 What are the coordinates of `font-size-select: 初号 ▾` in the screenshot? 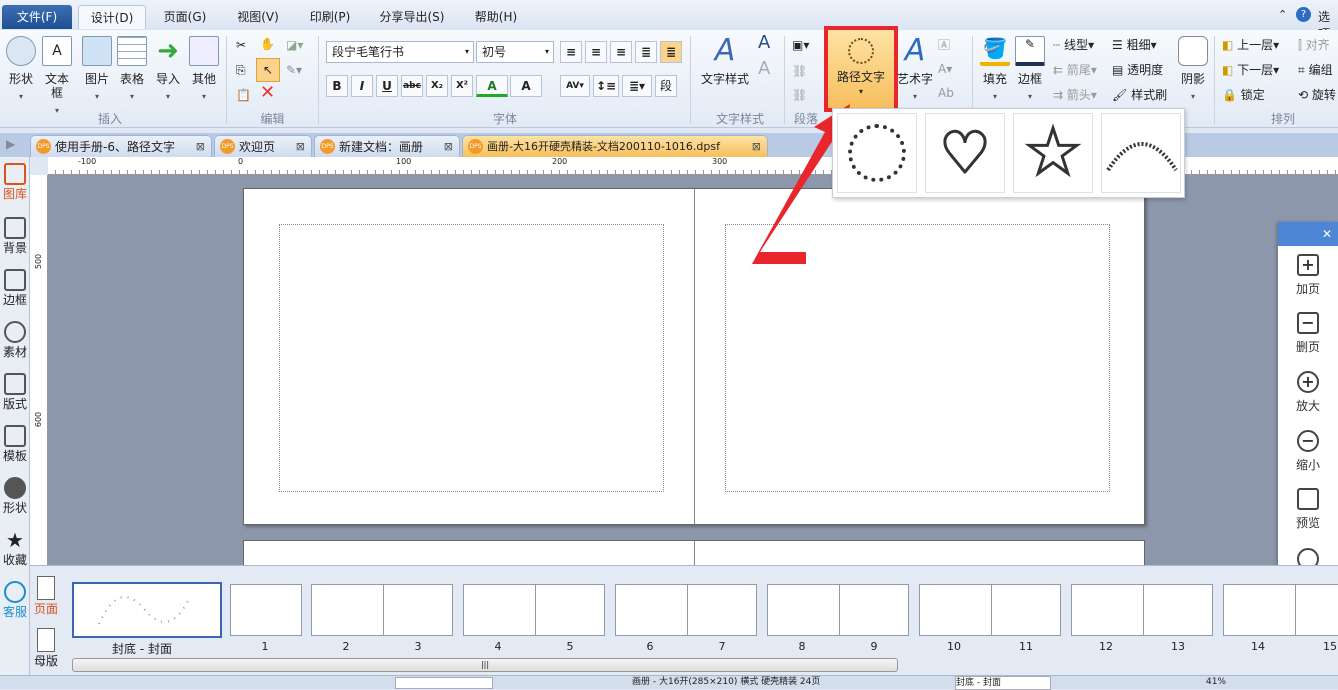 It's located at (515, 52).